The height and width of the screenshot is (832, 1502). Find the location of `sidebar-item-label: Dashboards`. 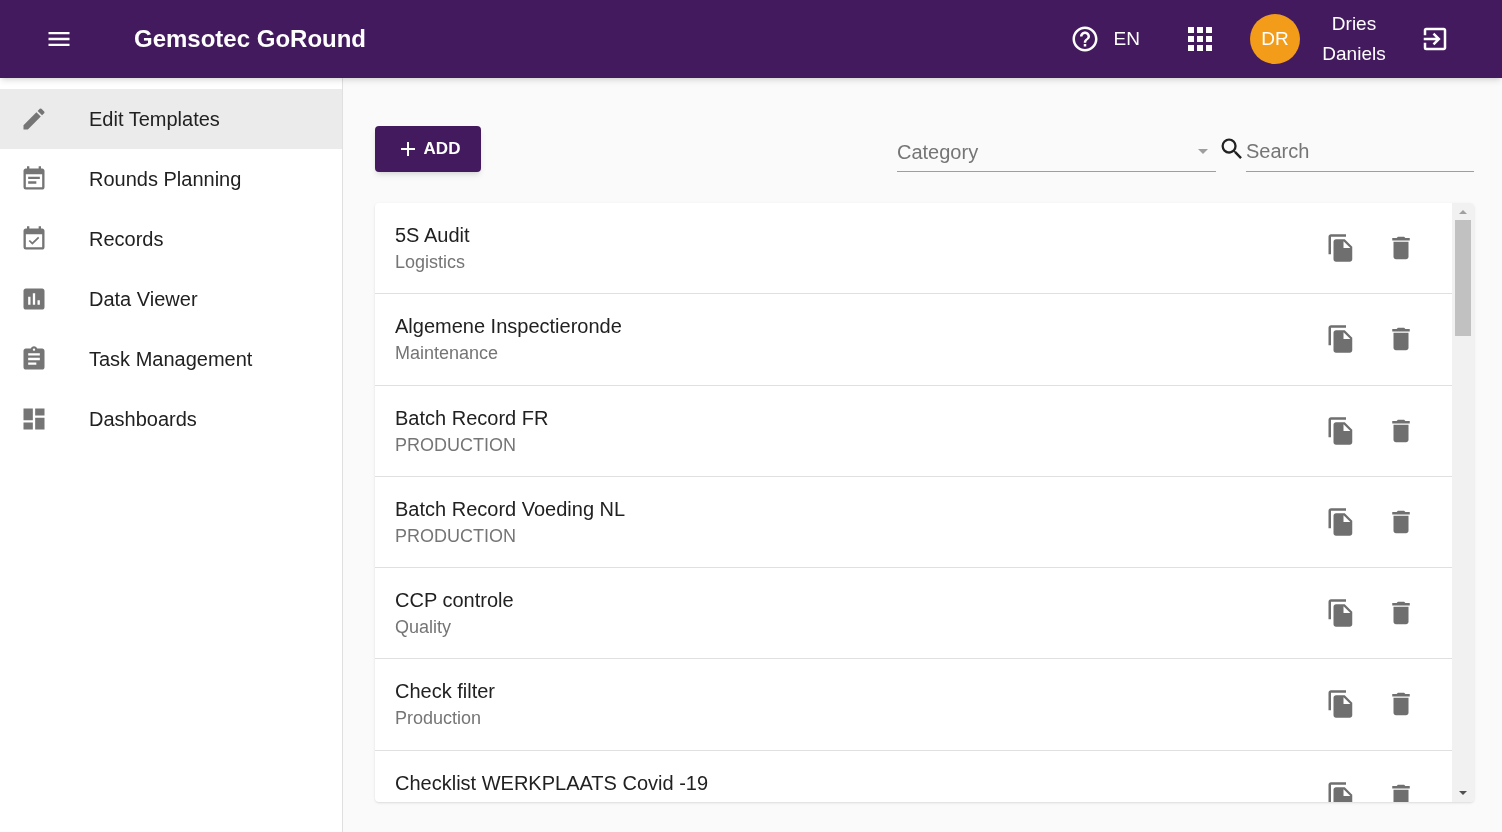

sidebar-item-label: Dashboards is located at coordinates (143, 419).